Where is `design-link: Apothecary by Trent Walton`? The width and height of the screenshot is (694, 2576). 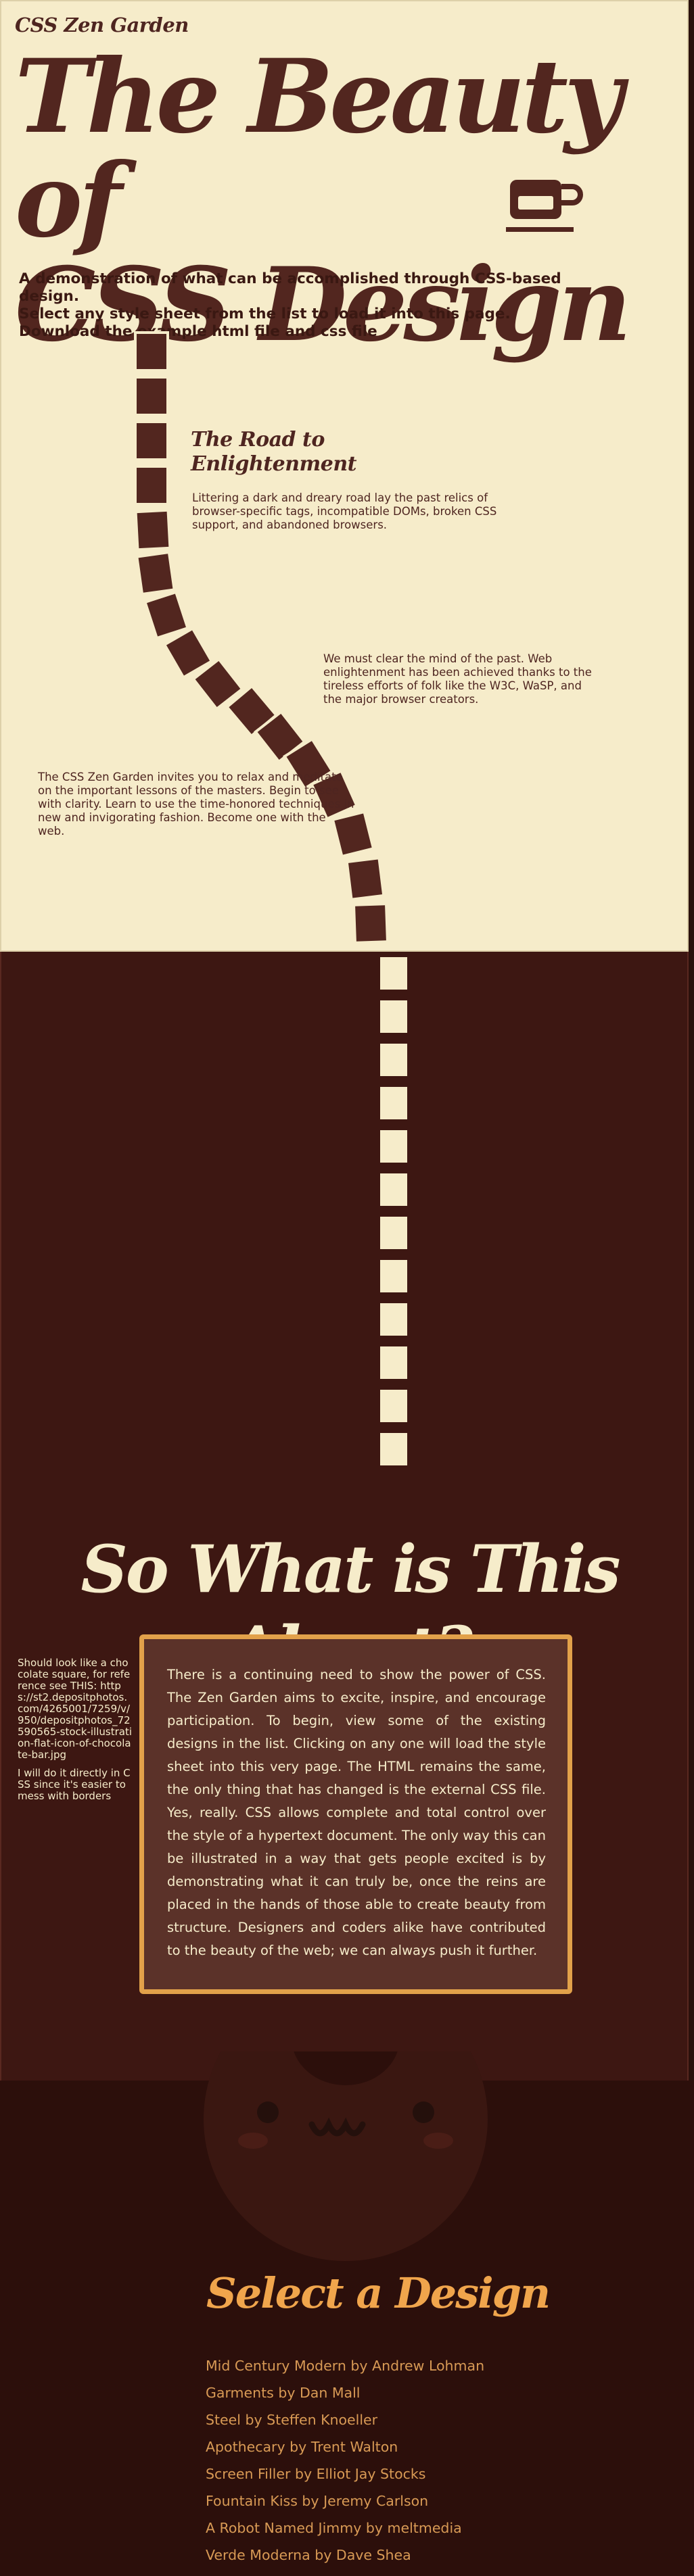 design-link: Apothecary by Trent Walton is located at coordinates (345, 2446).